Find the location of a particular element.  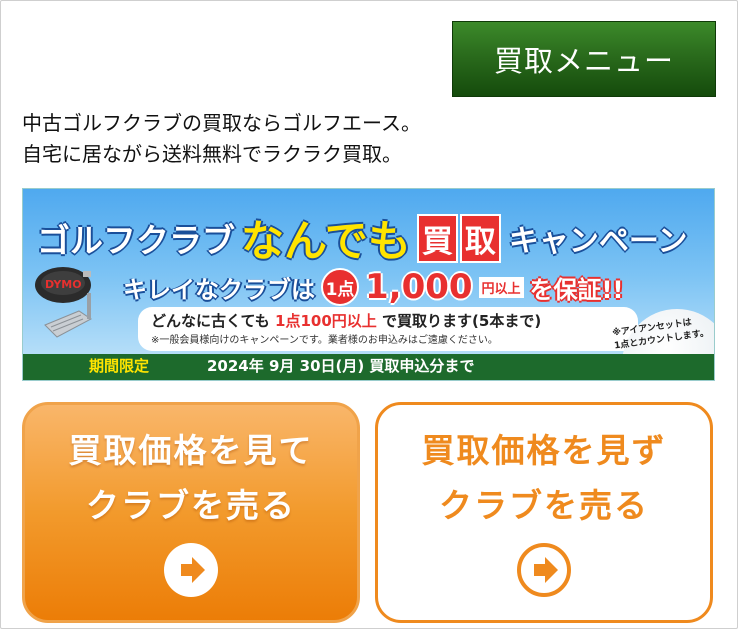

intro-line-2: 自宅に居ながら送料無料でラクラク買取。 is located at coordinates (212, 154).